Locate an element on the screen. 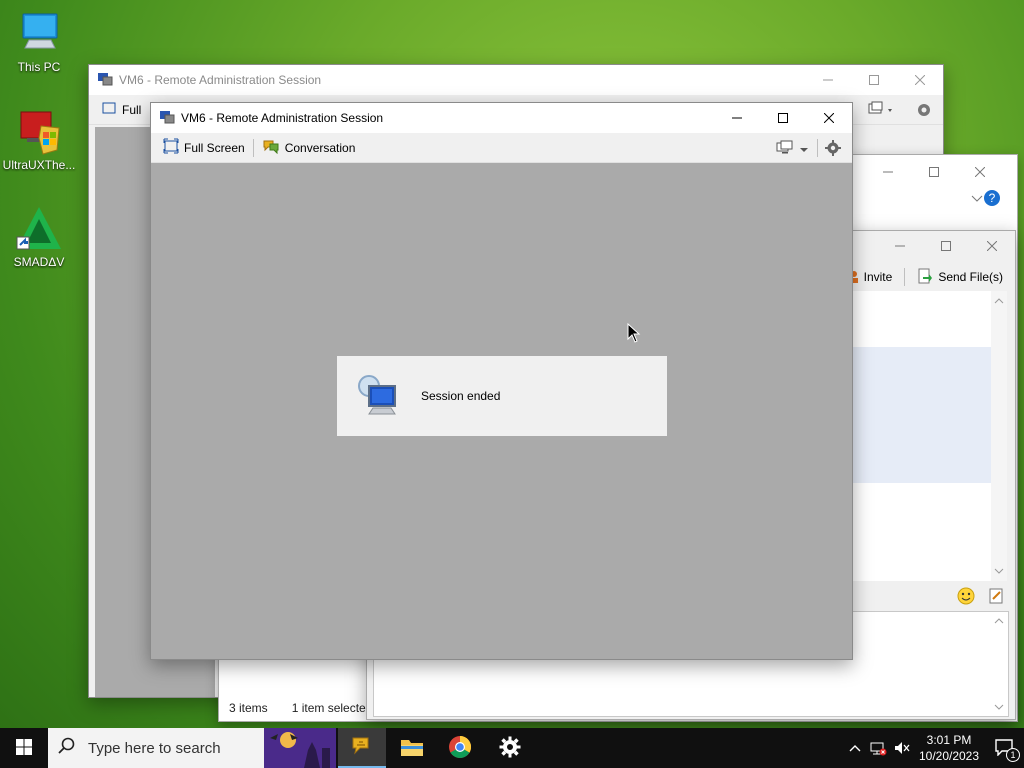 The image size is (1024, 768). chat-bubbles-icon is located at coordinates (362, 747).